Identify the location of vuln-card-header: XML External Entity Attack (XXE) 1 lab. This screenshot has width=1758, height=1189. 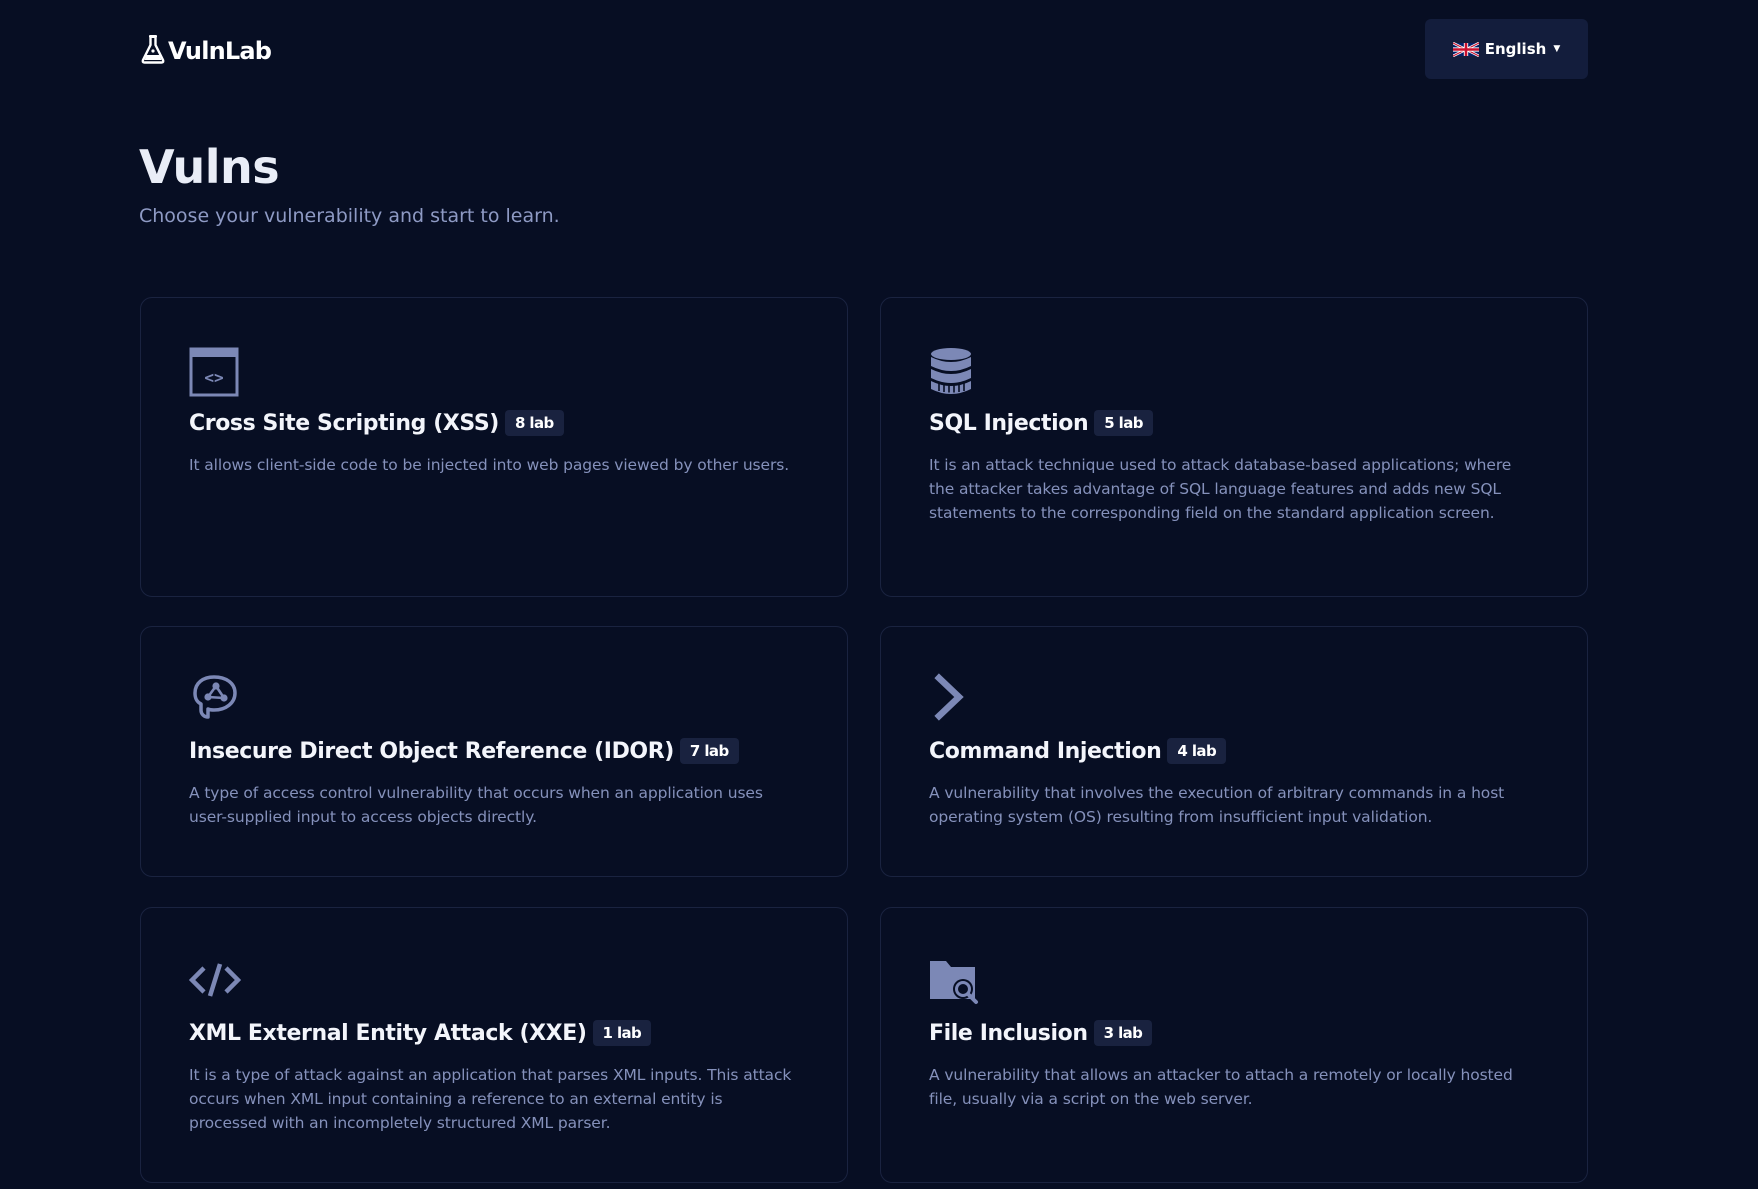
(420, 1033).